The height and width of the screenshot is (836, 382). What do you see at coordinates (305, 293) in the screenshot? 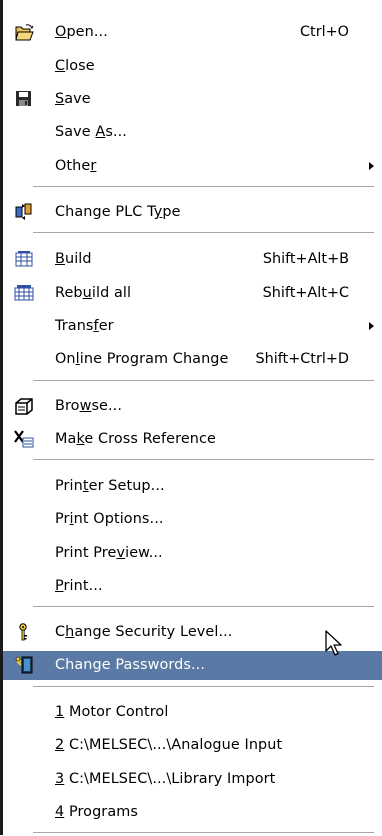
I see `menu-item-shortcut: Shift+Alt+C` at bounding box center [305, 293].